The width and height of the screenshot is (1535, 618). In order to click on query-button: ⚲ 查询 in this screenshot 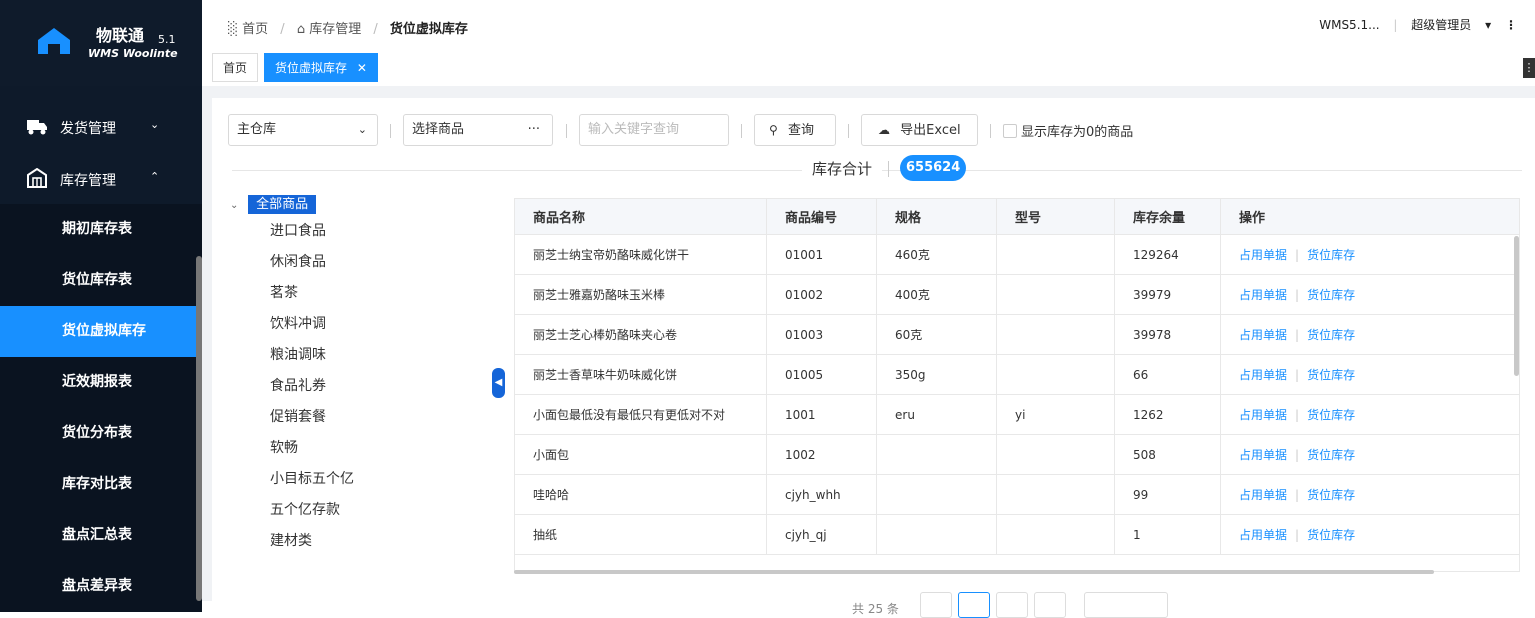, I will do `click(795, 130)`.